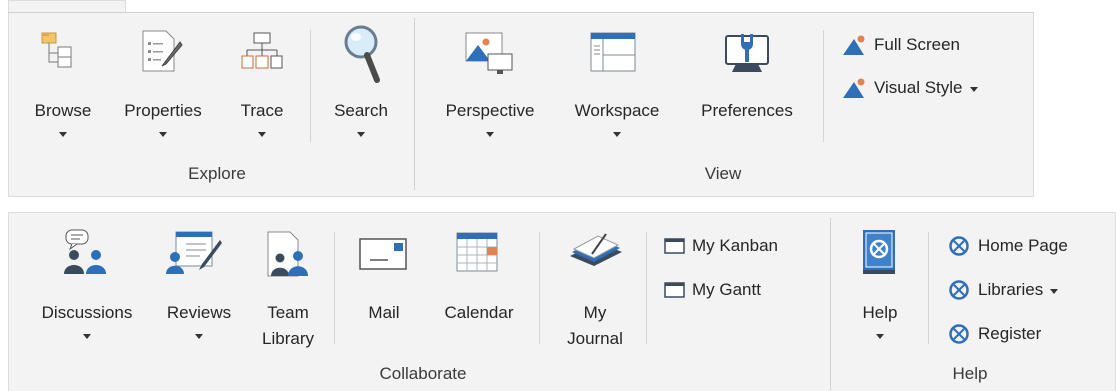 The width and height of the screenshot is (1116, 391). Describe the element at coordinates (288, 290) in the screenshot. I see `team-library-button: Team Library` at that location.